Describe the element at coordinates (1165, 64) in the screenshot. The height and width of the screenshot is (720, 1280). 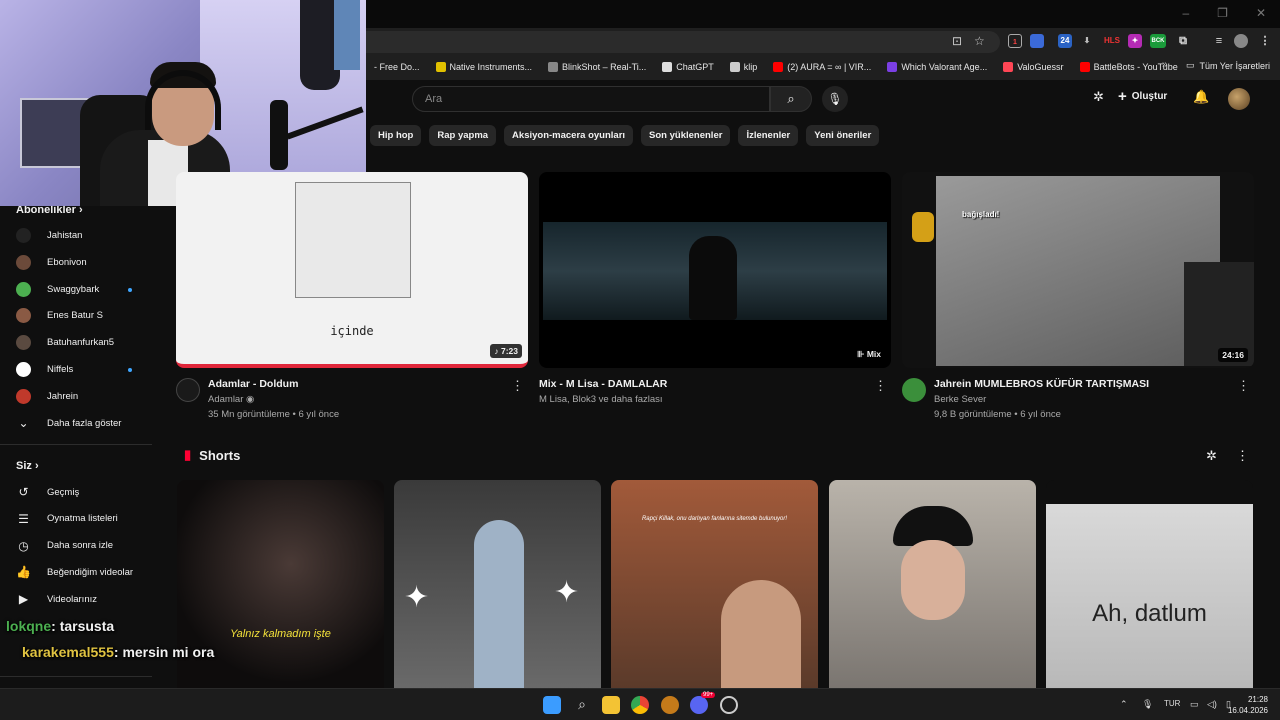
I see `bookmarks-overflow-button: »` at that location.